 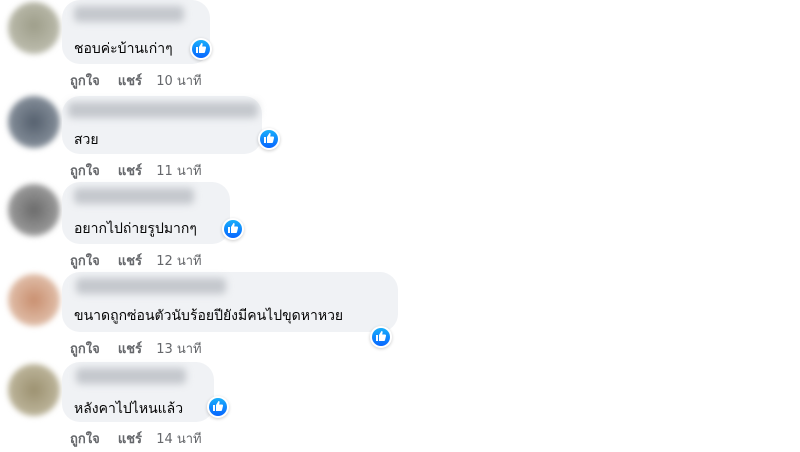 I want to click on comment-bubble: ชอบค่ะบ้านเก่าๆ, so click(x=136, y=32).